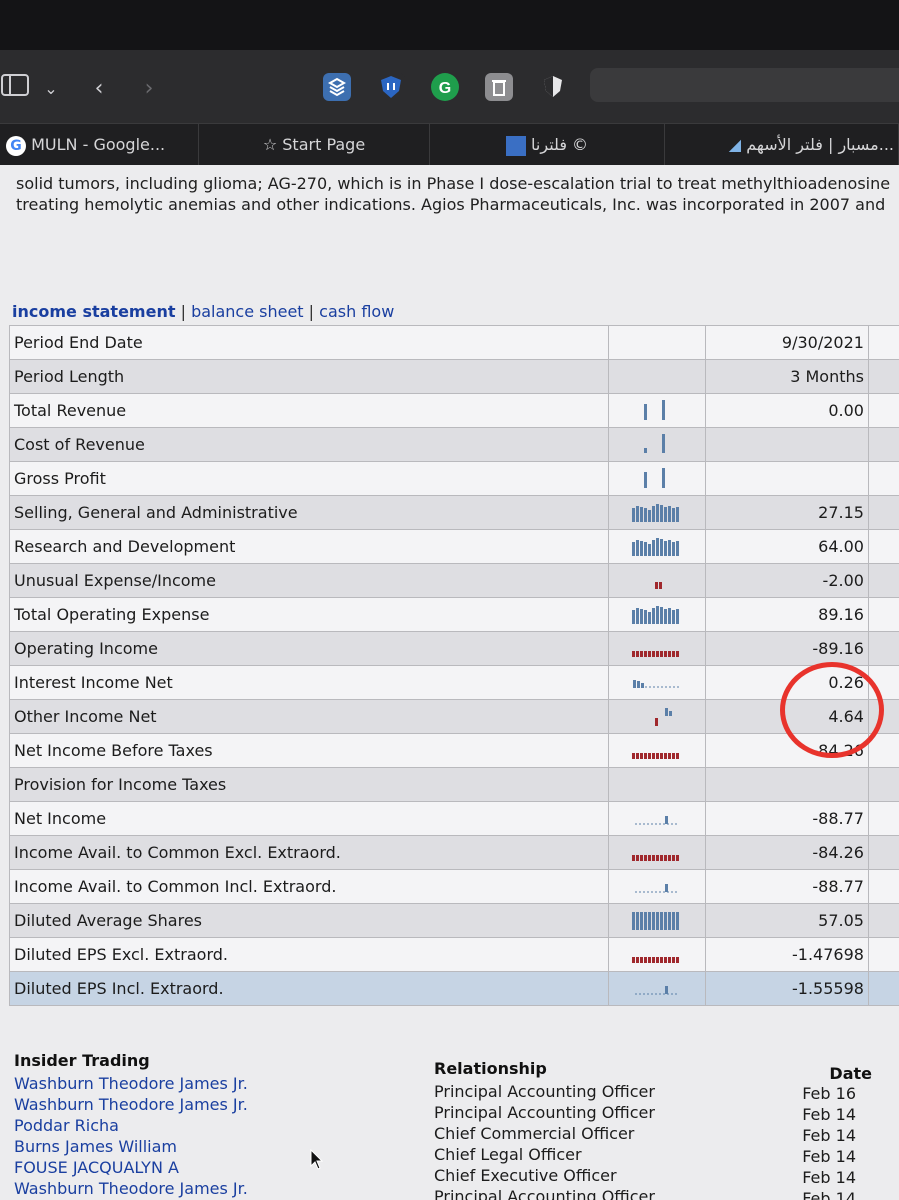 This screenshot has width=899, height=1200. What do you see at coordinates (337, 87) in the screenshot?
I see `layers-extension-icon` at bounding box center [337, 87].